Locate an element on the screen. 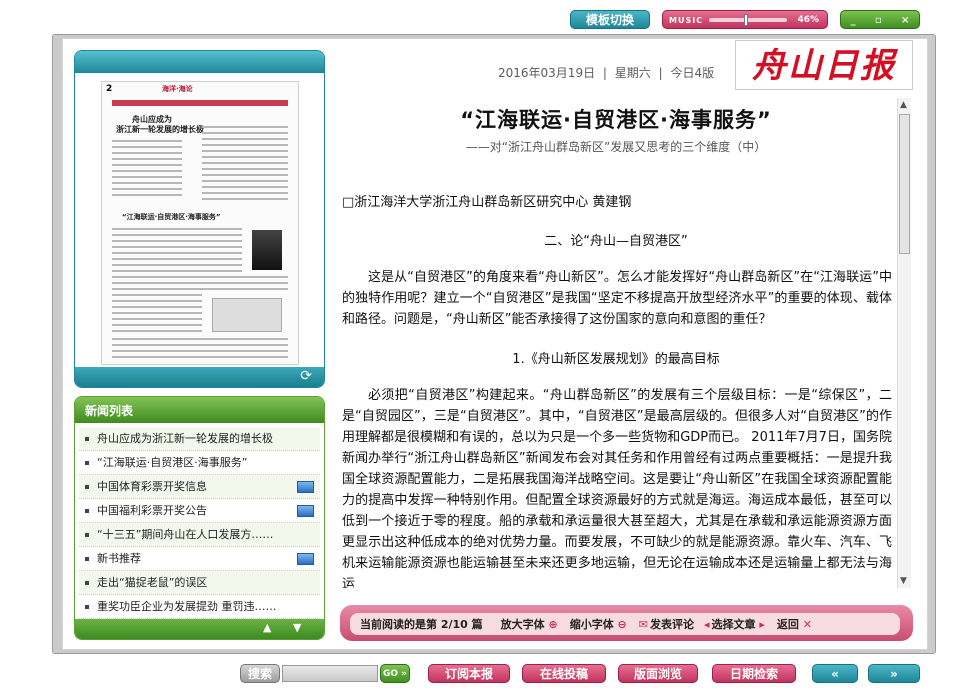 The height and width of the screenshot is (695, 962). search-input is located at coordinates (330, 673).